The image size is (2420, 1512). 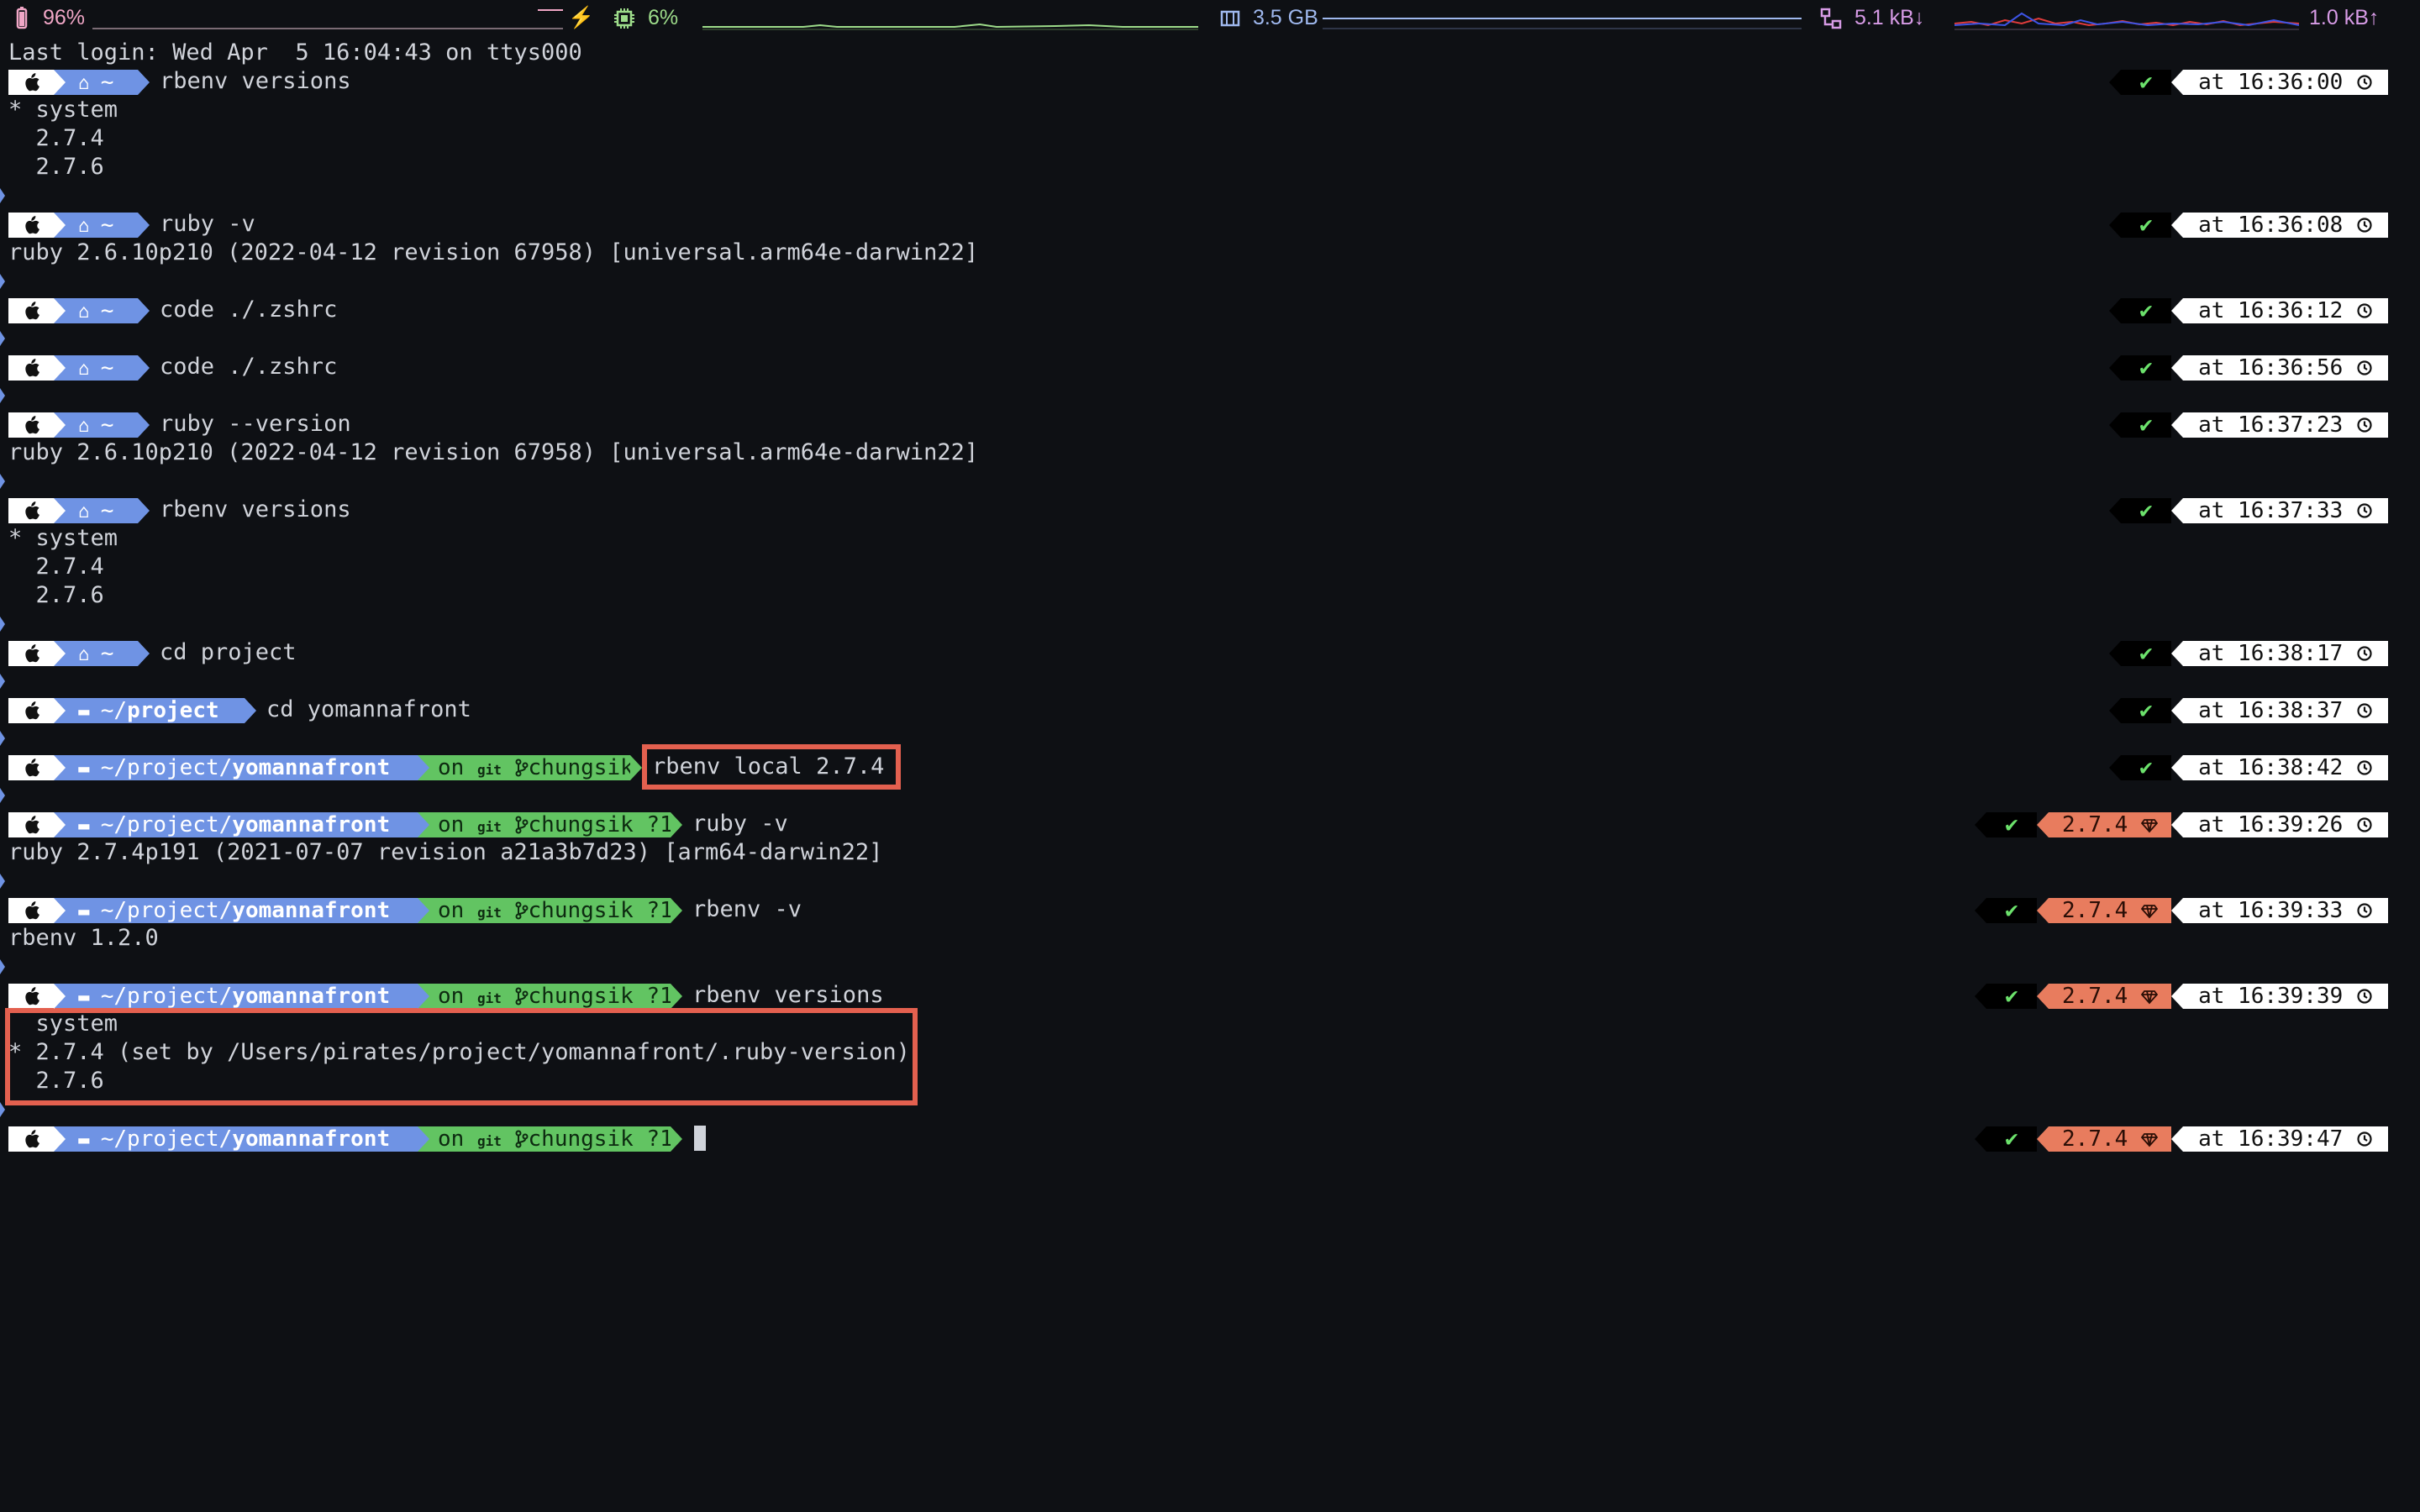 I want to click on prompt-time: at 16:36:56, so click(x=2285, y=368).